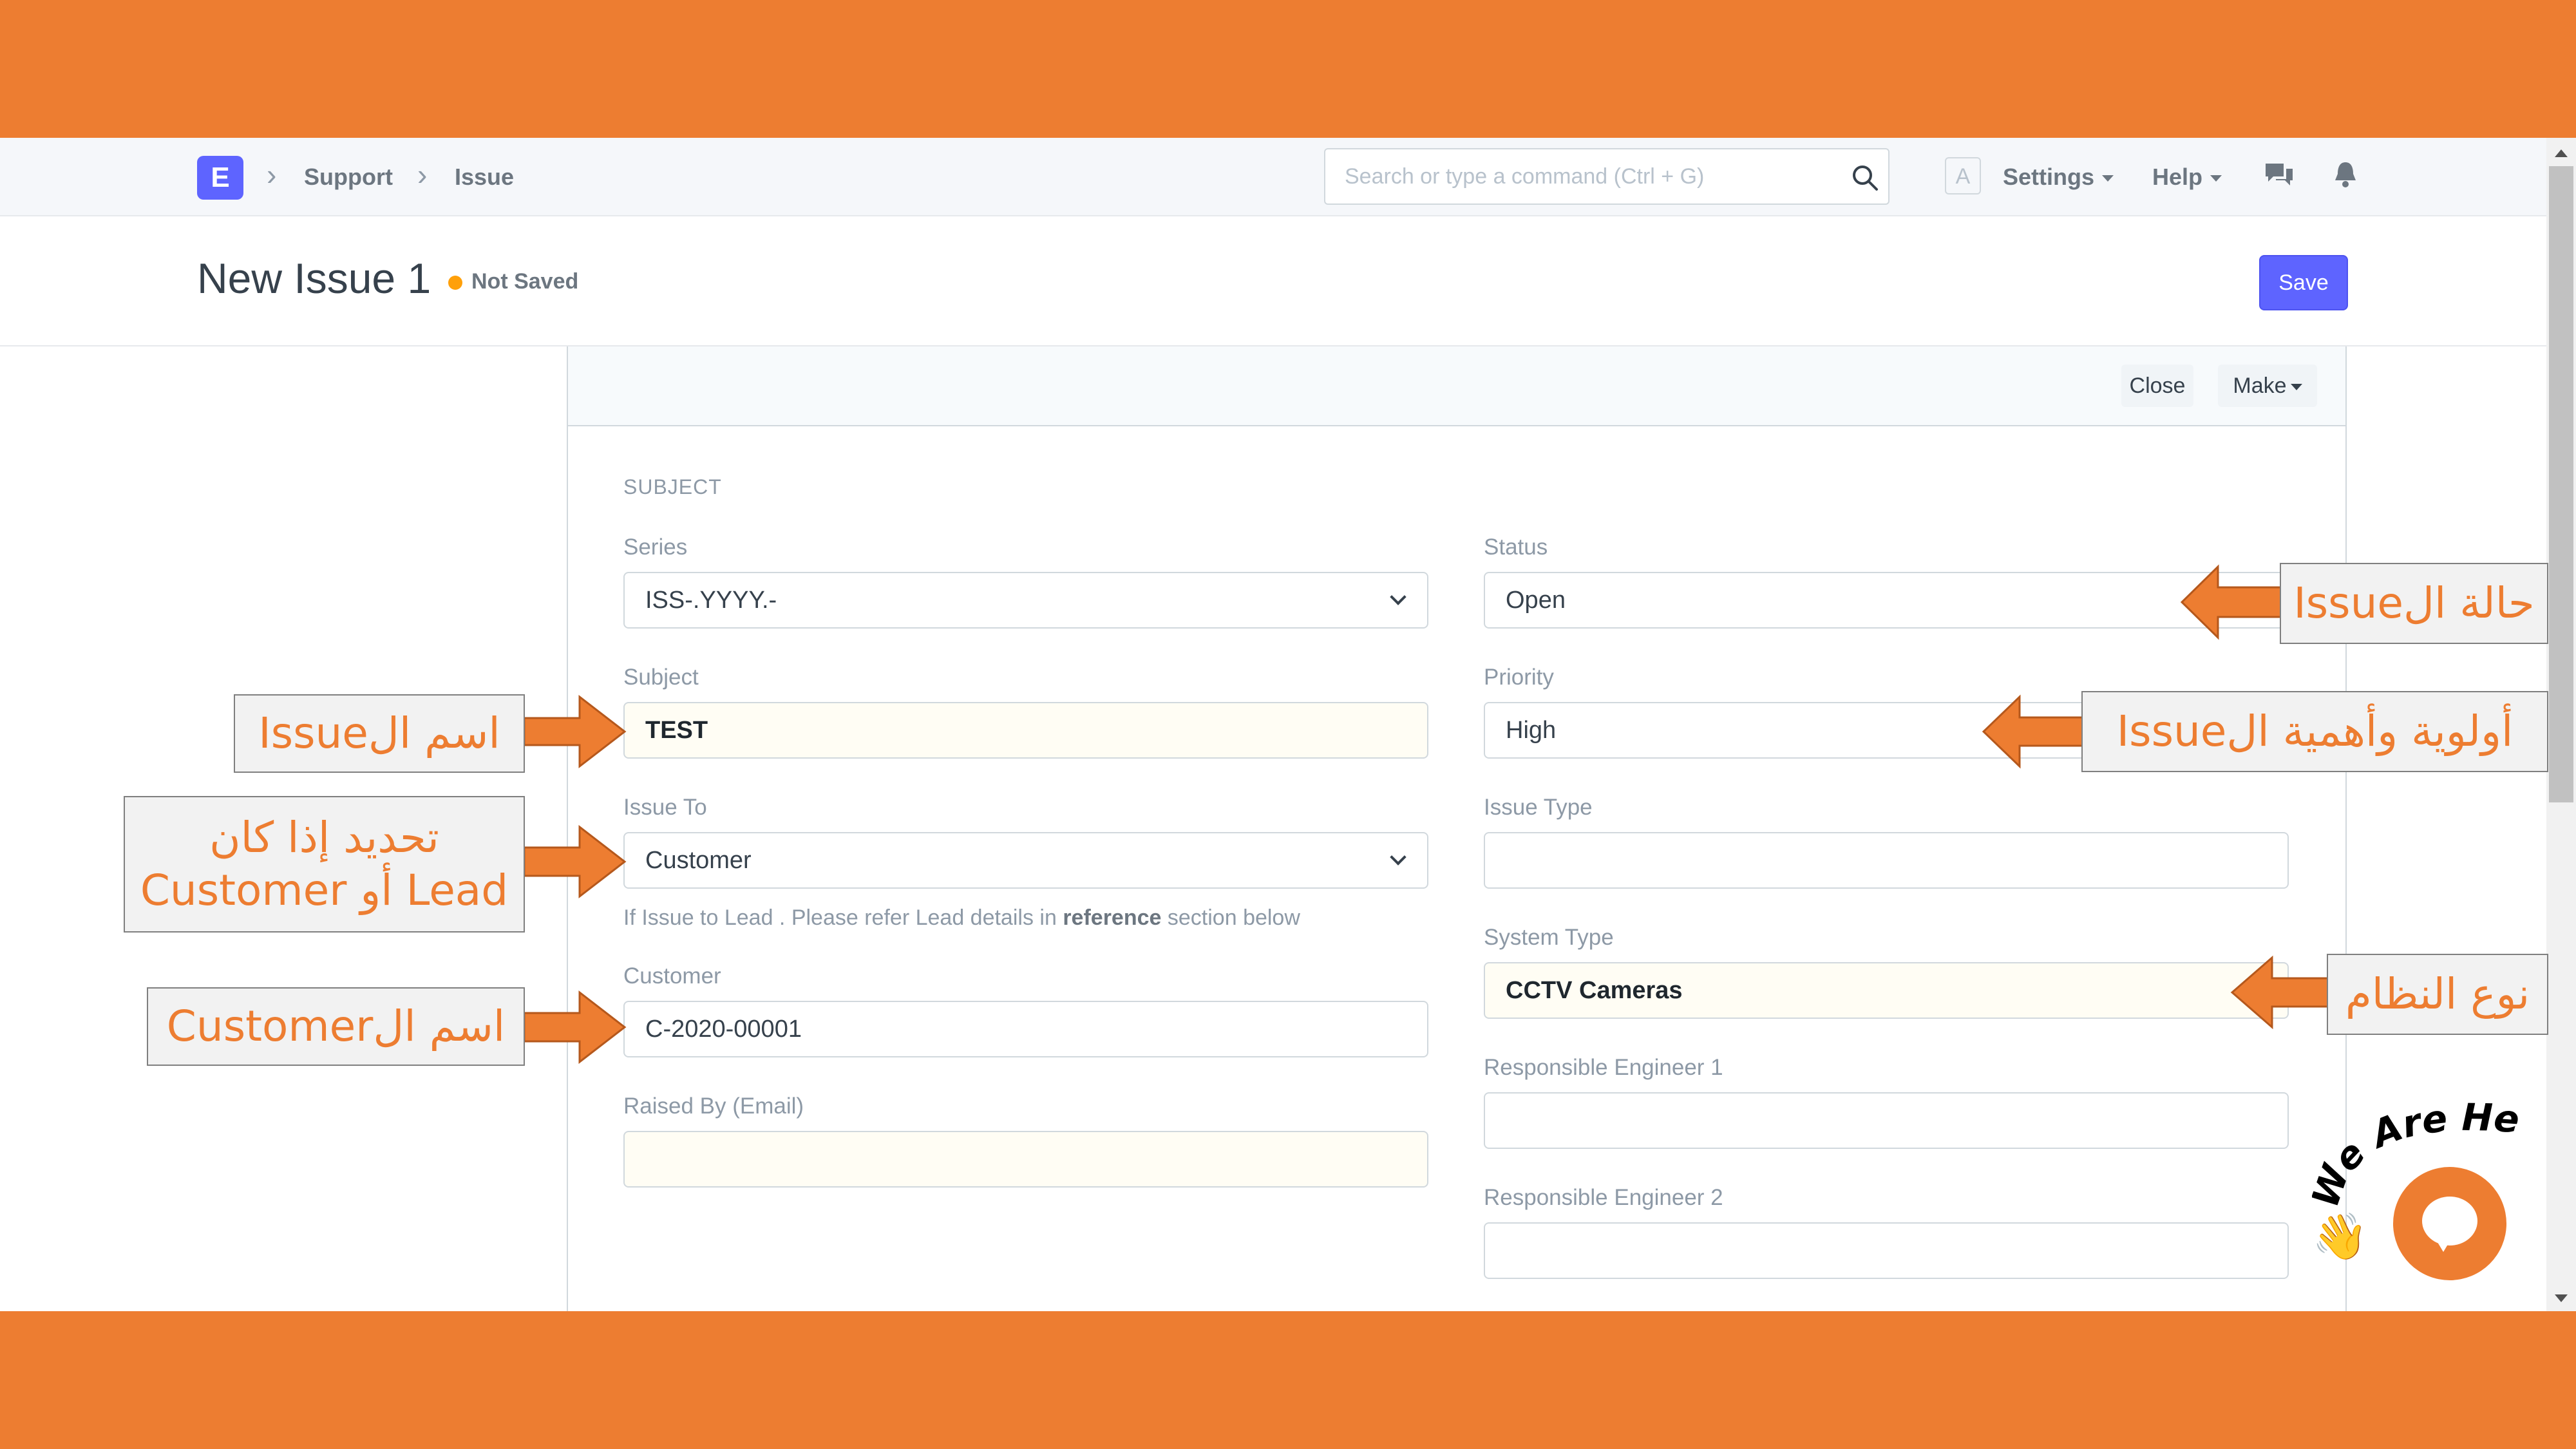 Image resolution: width=2576 pixels, height=1449 pixels. What do you see at coordinates (2279, 993) in the screenshot?
I see `arrow-to-system-type` at bounding box center [2279, 993].